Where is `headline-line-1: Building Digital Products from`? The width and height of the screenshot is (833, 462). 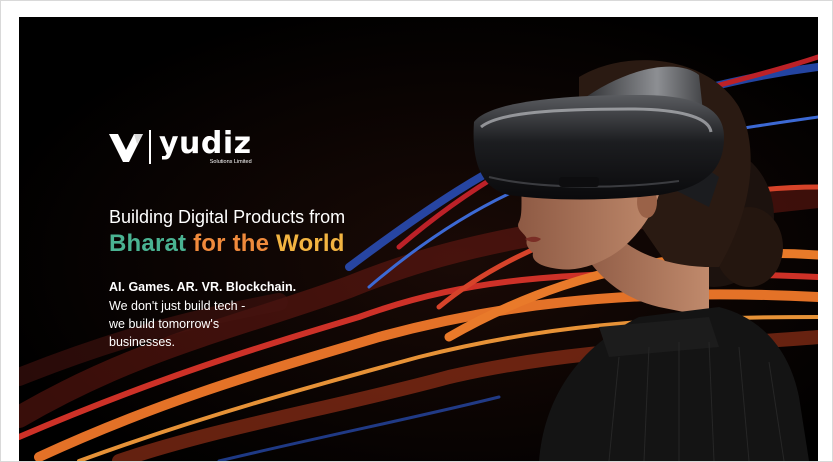 headline-line-1: Building Digital Products from is located at coordinates (227, 217).